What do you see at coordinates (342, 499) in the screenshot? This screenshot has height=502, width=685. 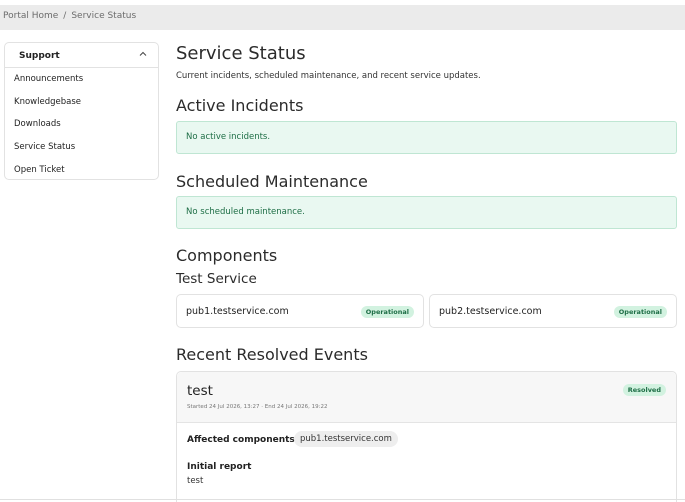 I see `divider` at bounding box center [342, 499].